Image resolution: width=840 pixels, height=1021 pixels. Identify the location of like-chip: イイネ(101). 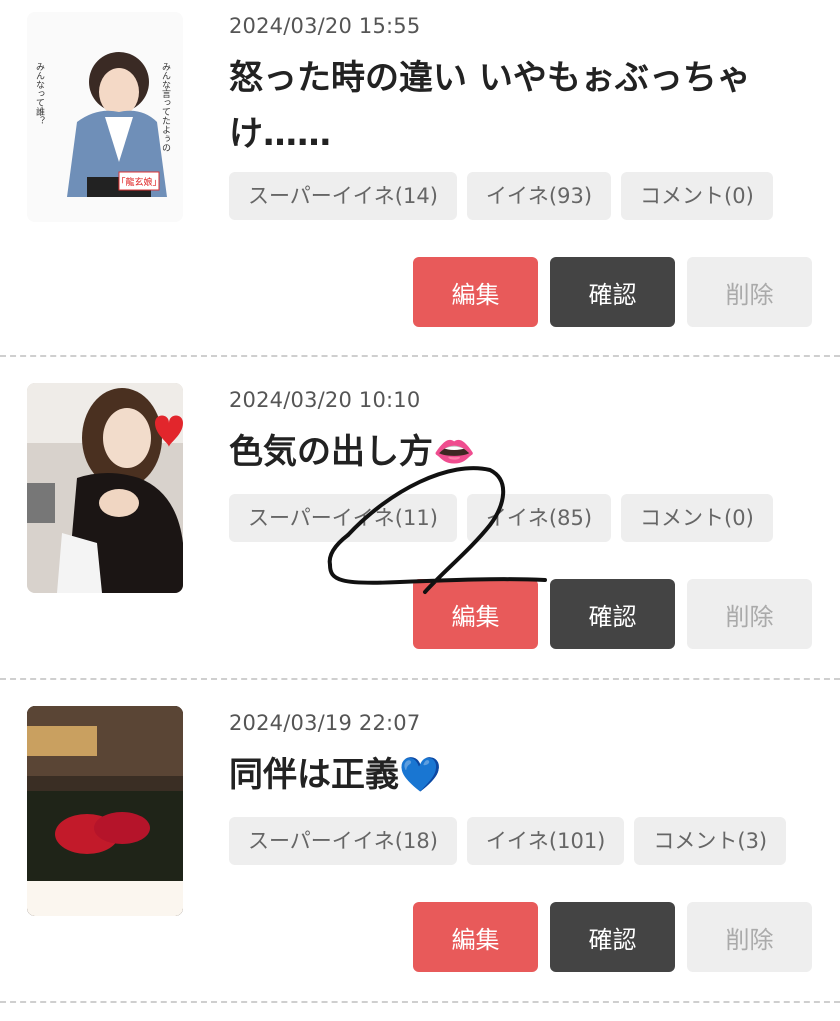
(545, 841).